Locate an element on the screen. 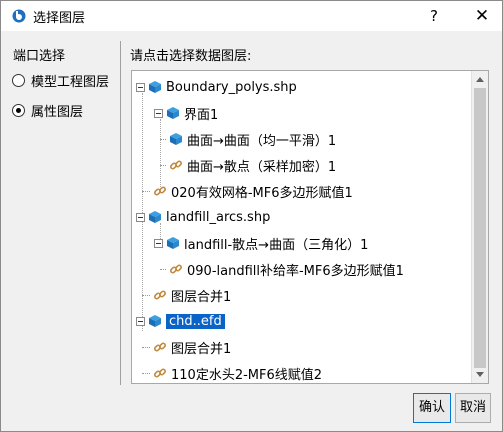 The image size is (503, 432). tree-node: Boundary_polys.shp is located at coordinates (216, 87).